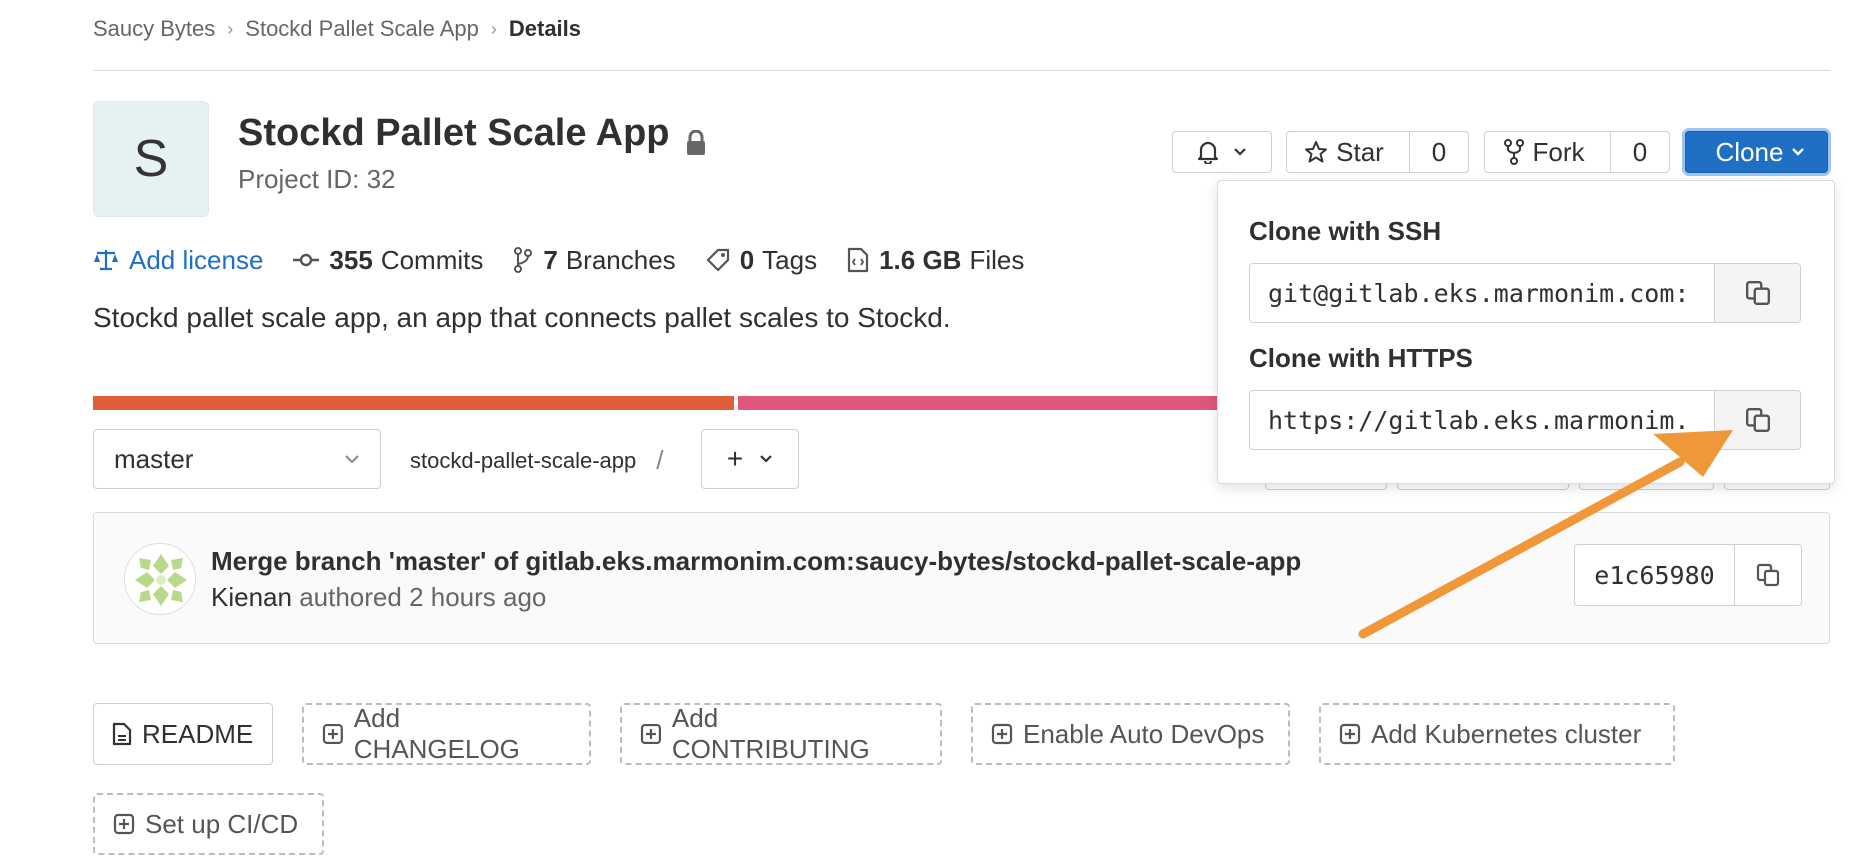  What do you see at coordinates (432, 259) in the screenshot?
I see `commits-label: Commits` at bounding box center [432, 259].